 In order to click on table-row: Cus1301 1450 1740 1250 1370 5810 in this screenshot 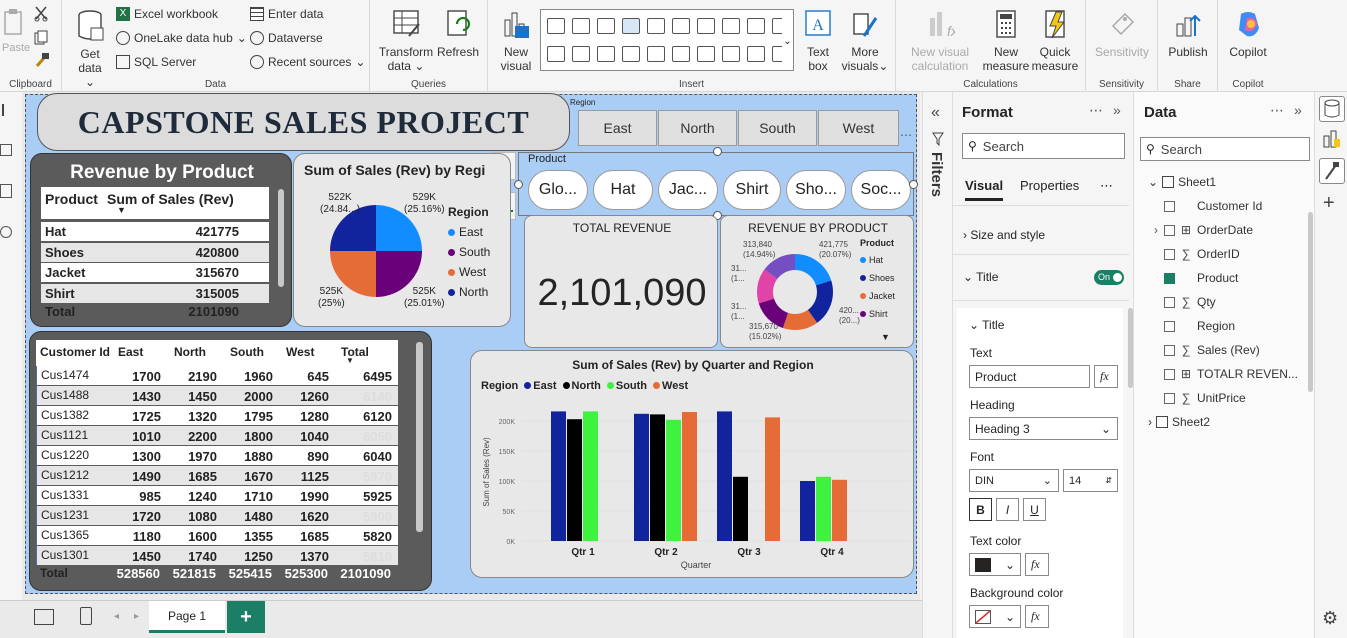, I will do `click(217, 555)`.